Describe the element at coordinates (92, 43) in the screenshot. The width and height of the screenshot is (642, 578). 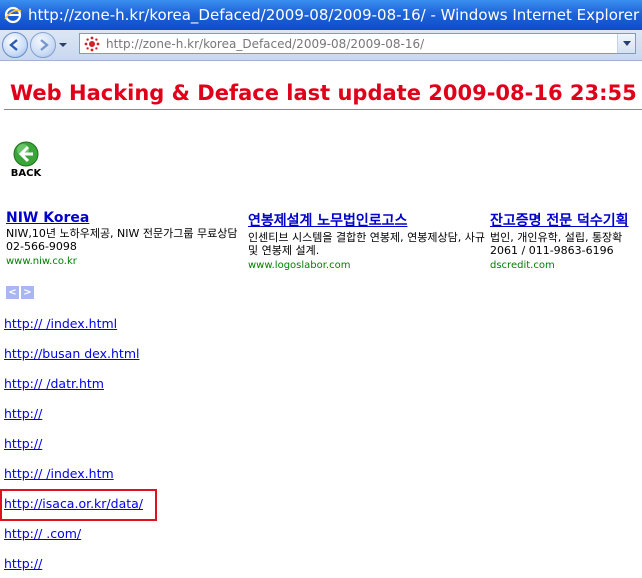
I see `site-favicon-icon` at that location.